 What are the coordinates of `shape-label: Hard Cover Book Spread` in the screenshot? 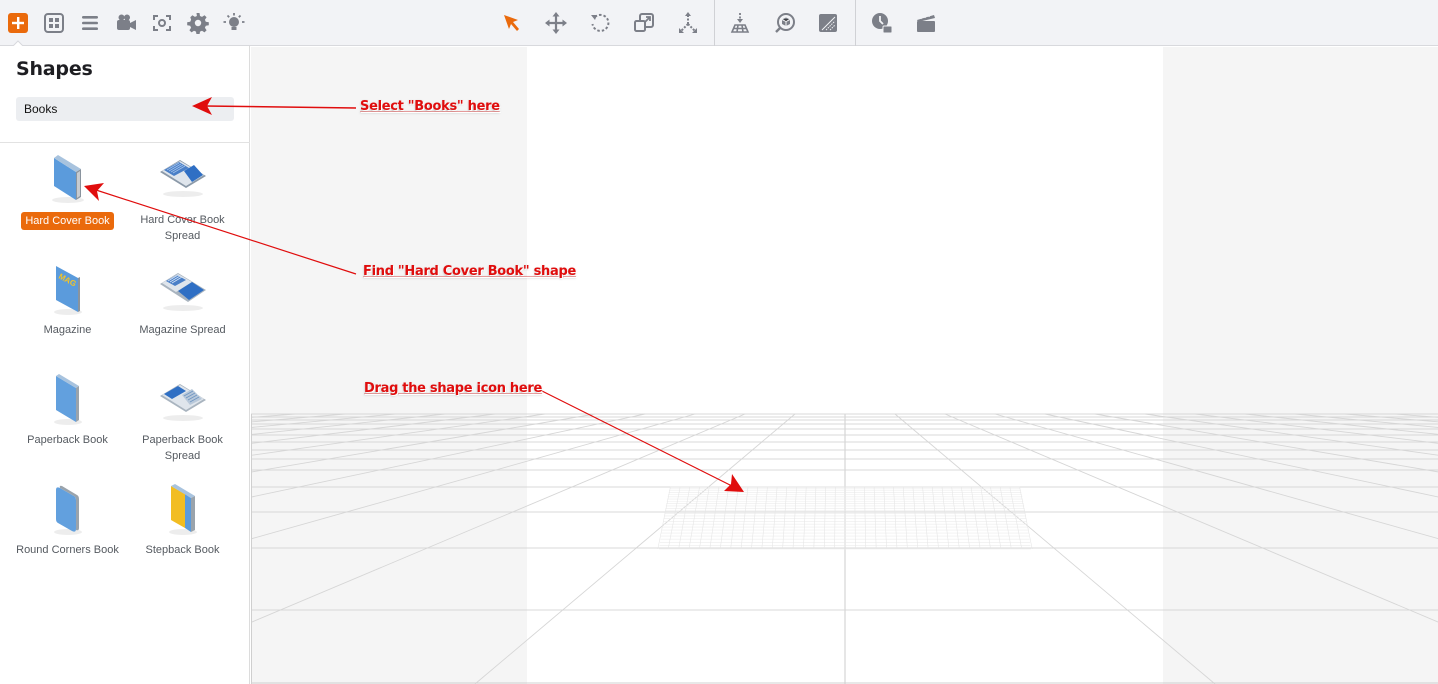 It's located at (182, 228).